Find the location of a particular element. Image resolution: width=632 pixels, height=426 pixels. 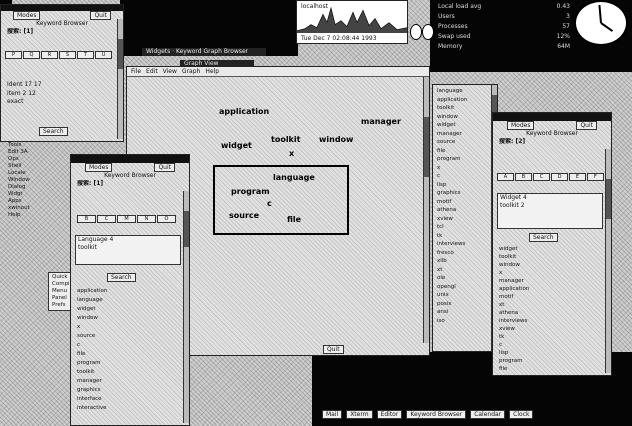

cell: D is located at coordinates (559, 177).